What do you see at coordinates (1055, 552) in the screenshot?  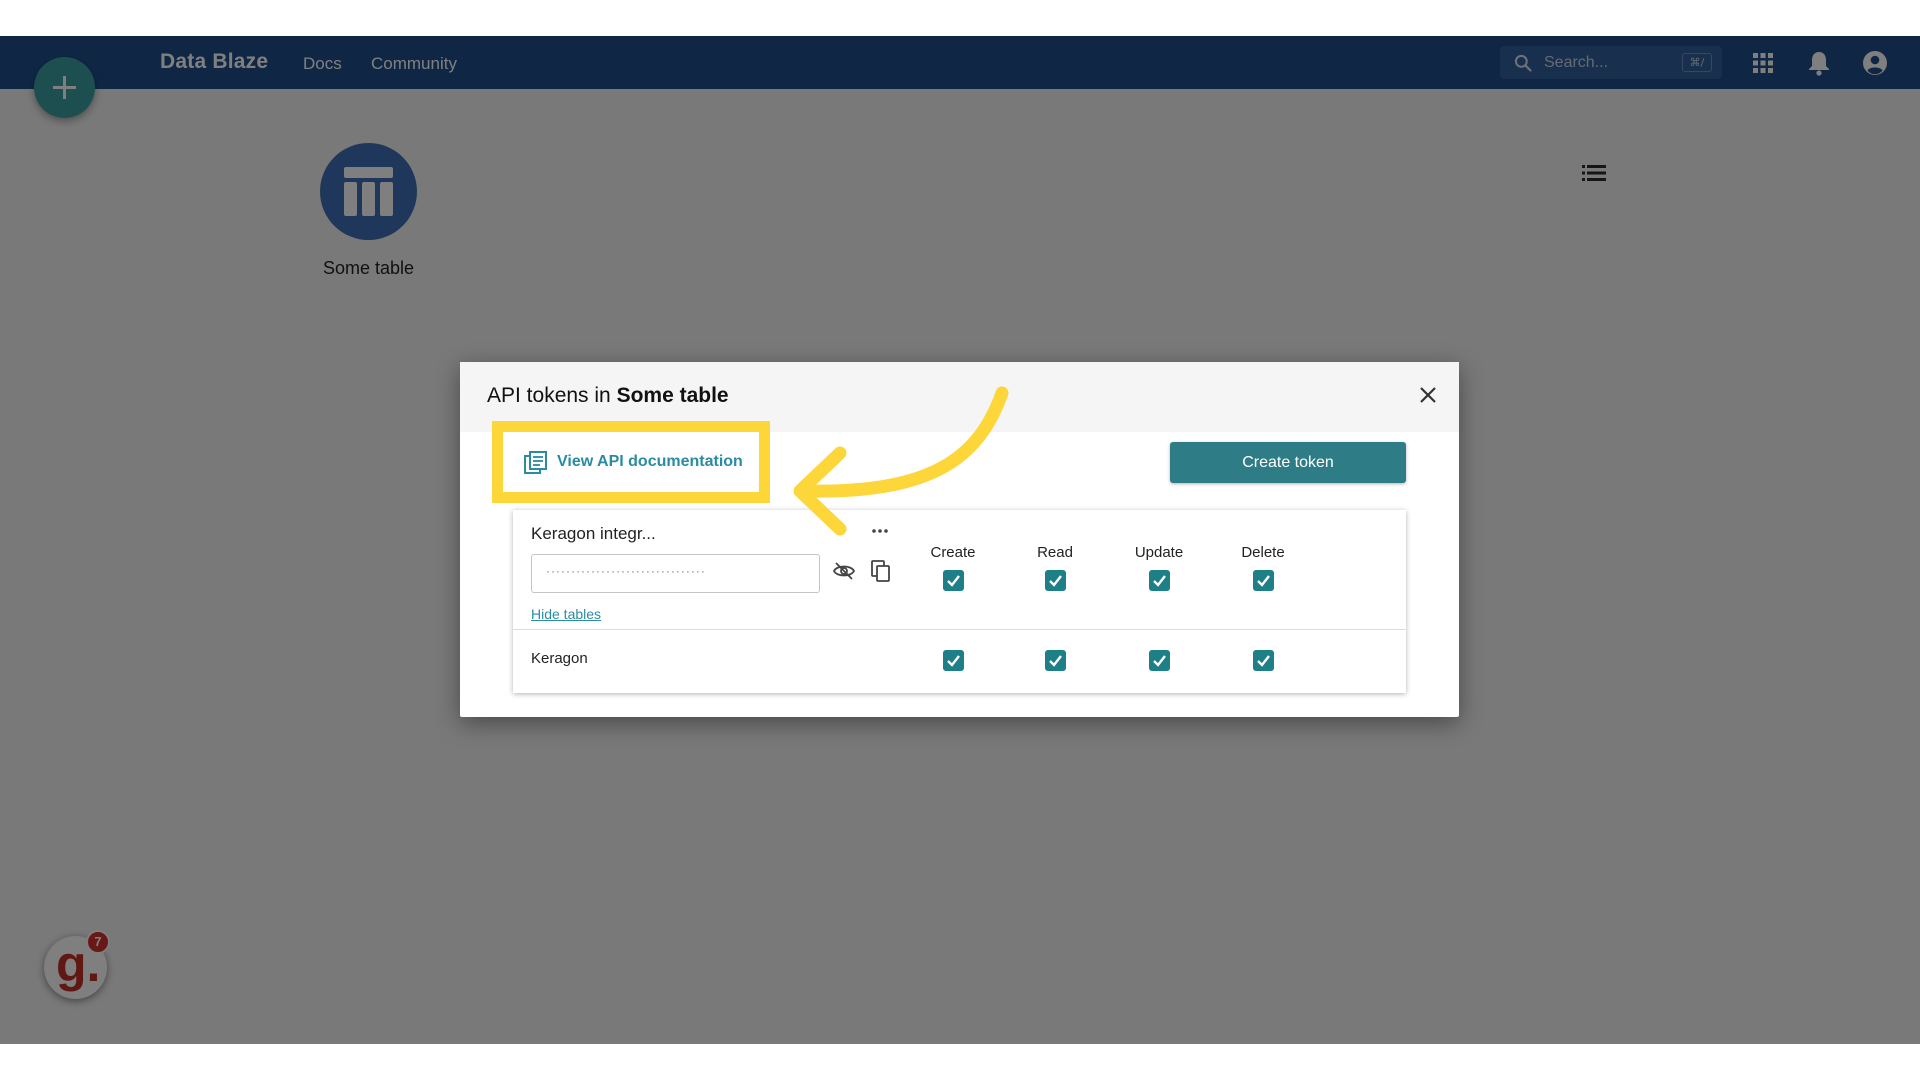 I see `permission-header-read: Read` at bounding box center [1055, 552].